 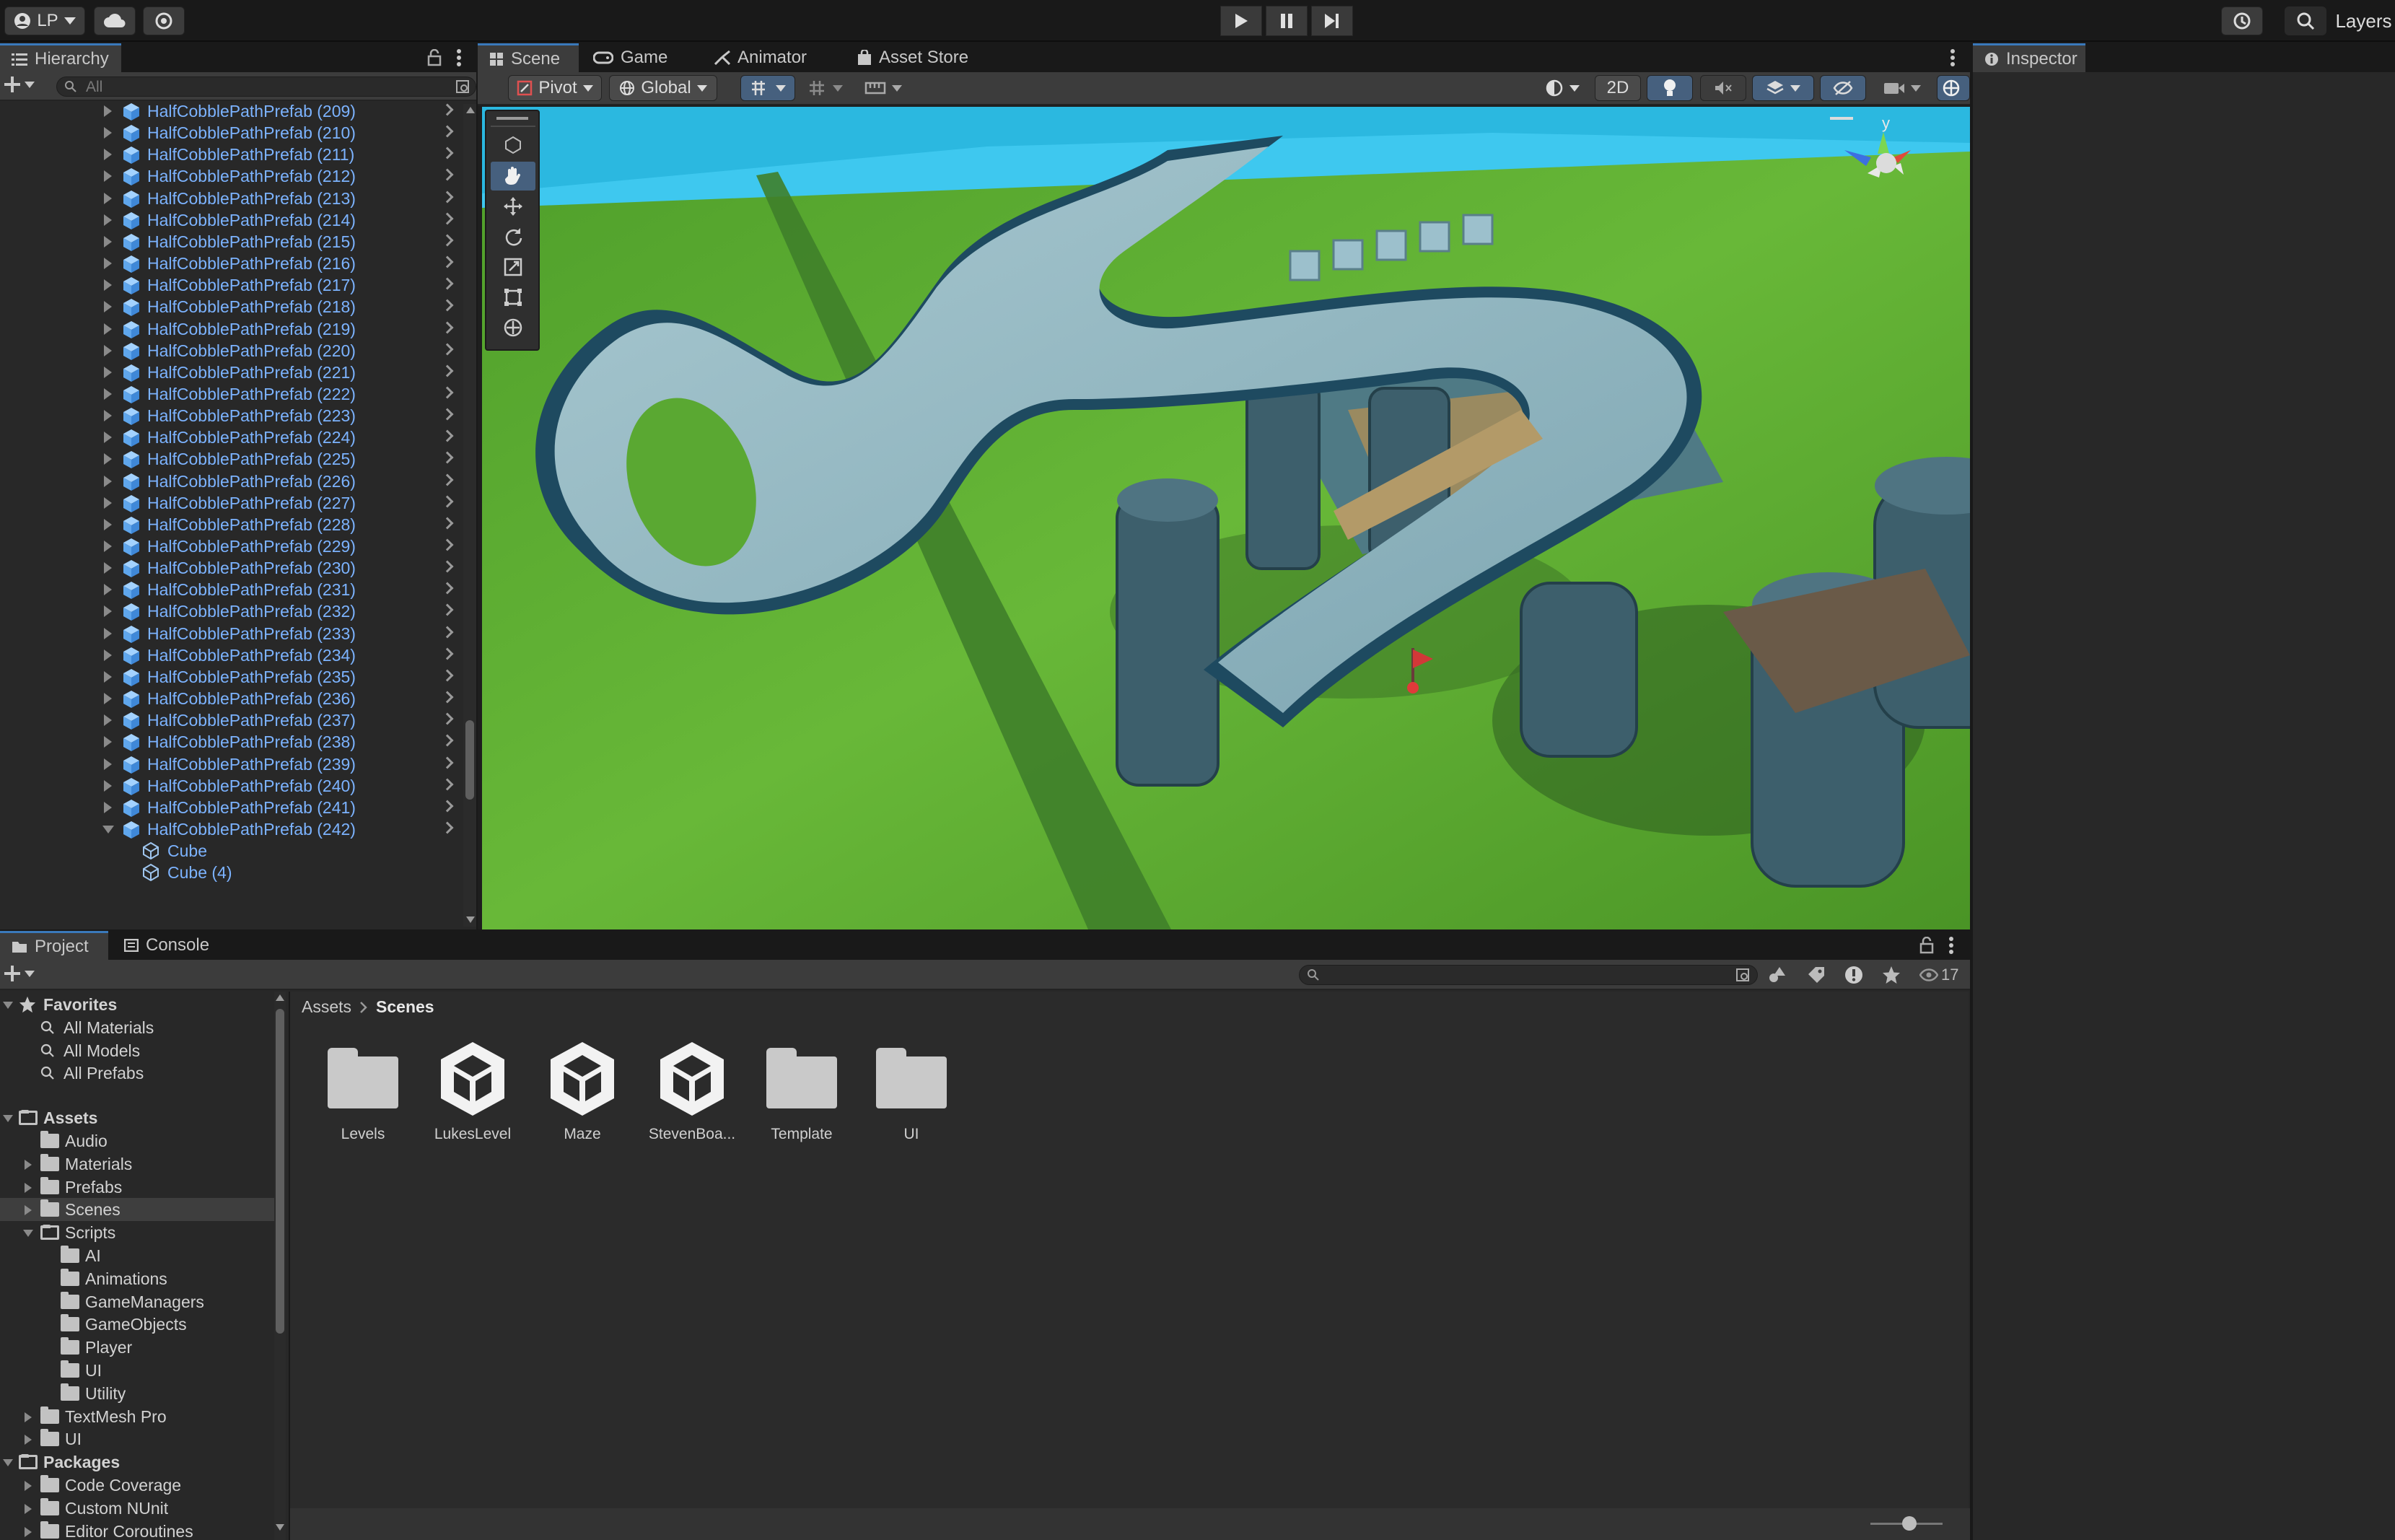 What do you see at coordinates (231, 633) in the screenshot?
I see `hierarchy-item: HalfCobblePathPrefab (233)` at bounding box center [231, 633].